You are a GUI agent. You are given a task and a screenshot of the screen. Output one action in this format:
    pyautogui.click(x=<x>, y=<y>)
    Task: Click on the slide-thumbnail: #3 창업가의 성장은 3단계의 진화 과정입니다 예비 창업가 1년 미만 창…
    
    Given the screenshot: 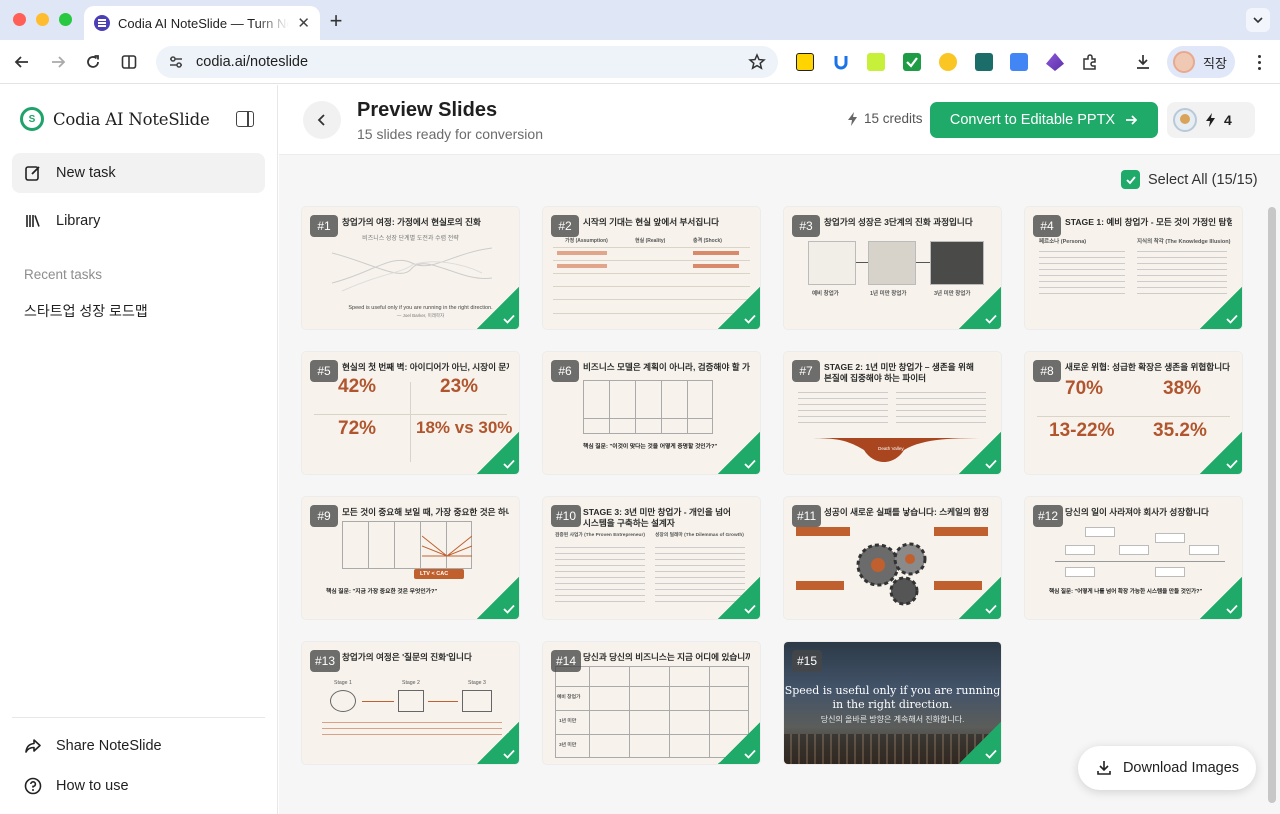 What is the action you would take?
    pyautogui.click(x=892, y=268)
    